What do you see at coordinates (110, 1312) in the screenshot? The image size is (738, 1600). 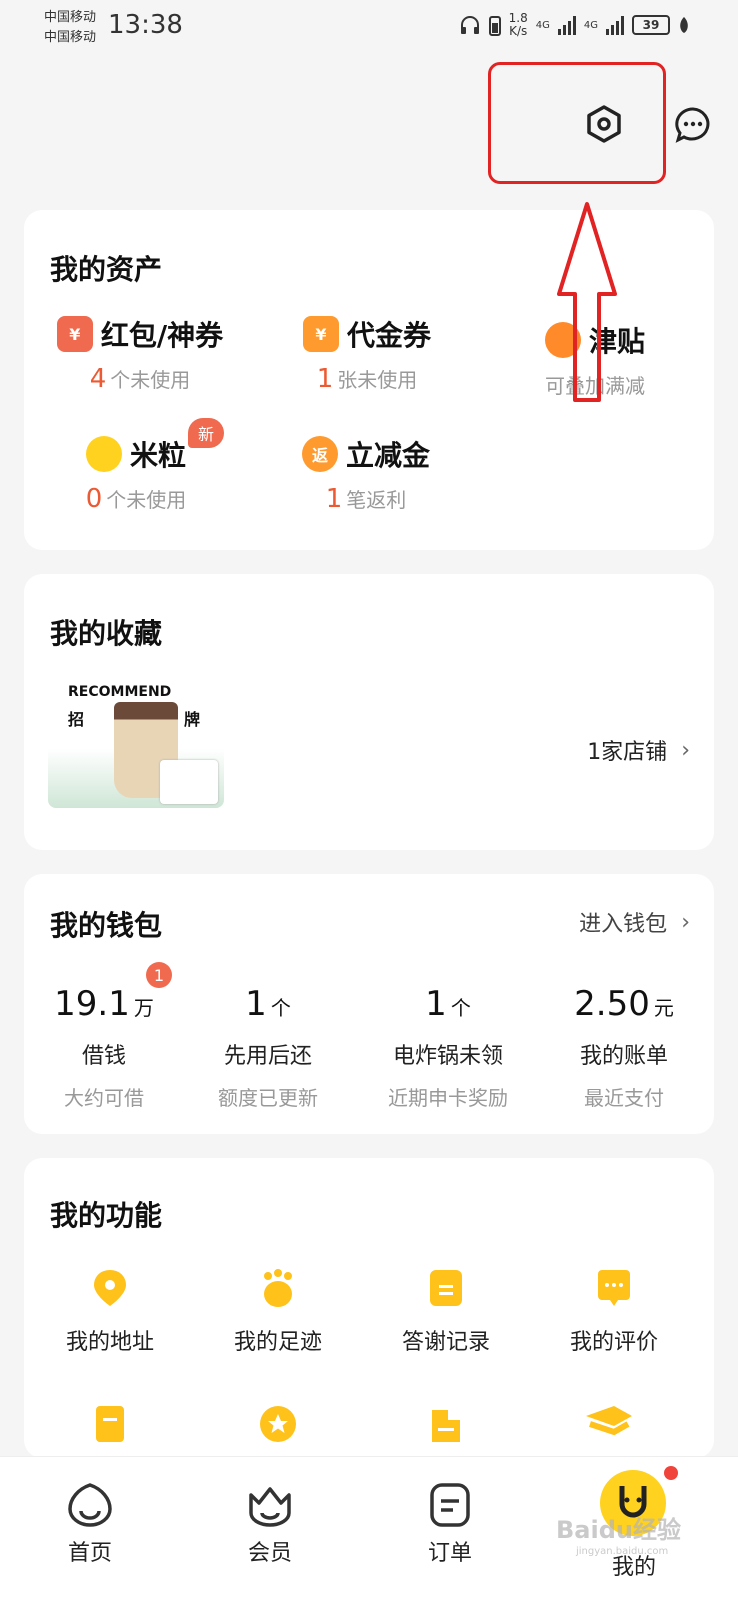 I see `func-address: 我的地址` at bounding box center [110, 1312].